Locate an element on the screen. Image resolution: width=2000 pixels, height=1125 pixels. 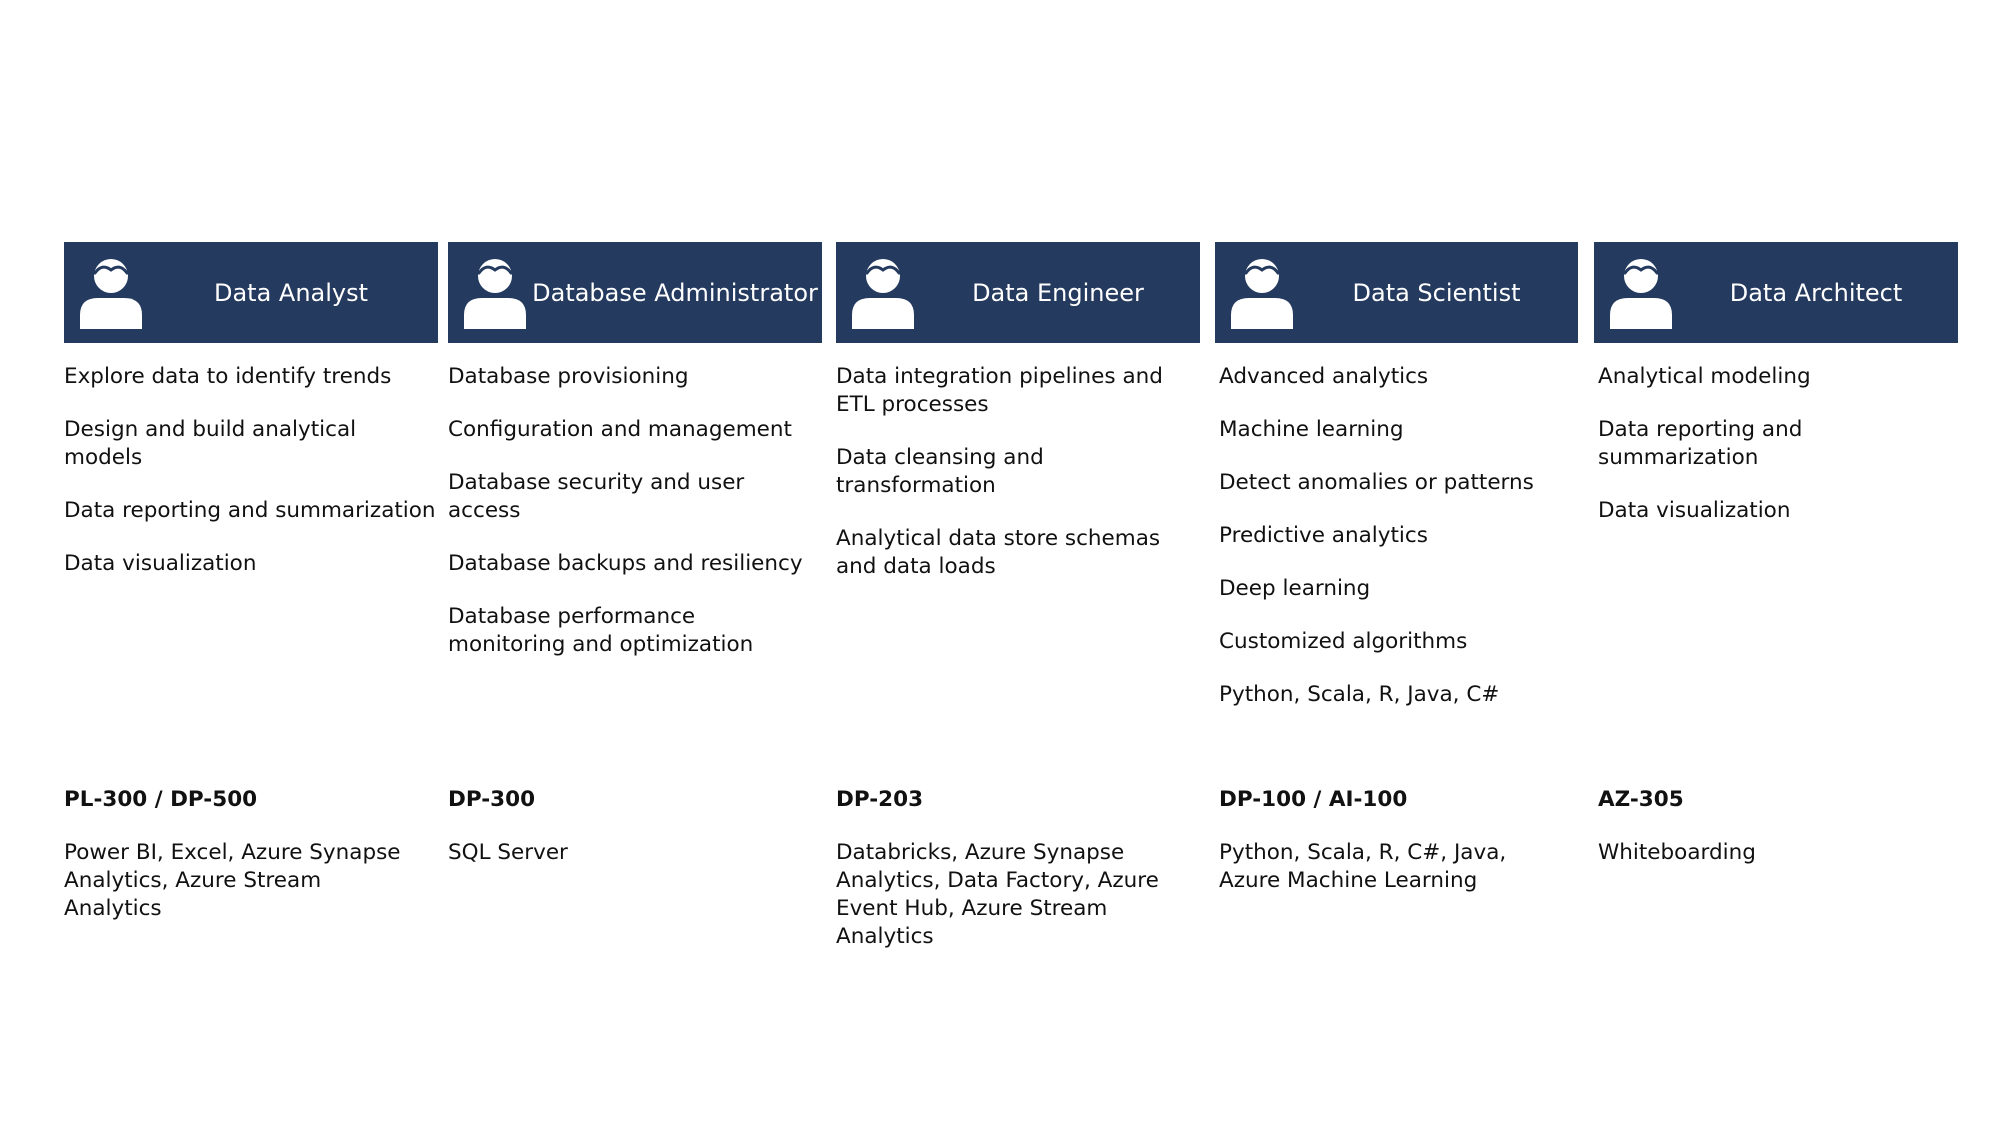
certification-label: DP-100 / AI-100 is located at coordinates (1313, 799).